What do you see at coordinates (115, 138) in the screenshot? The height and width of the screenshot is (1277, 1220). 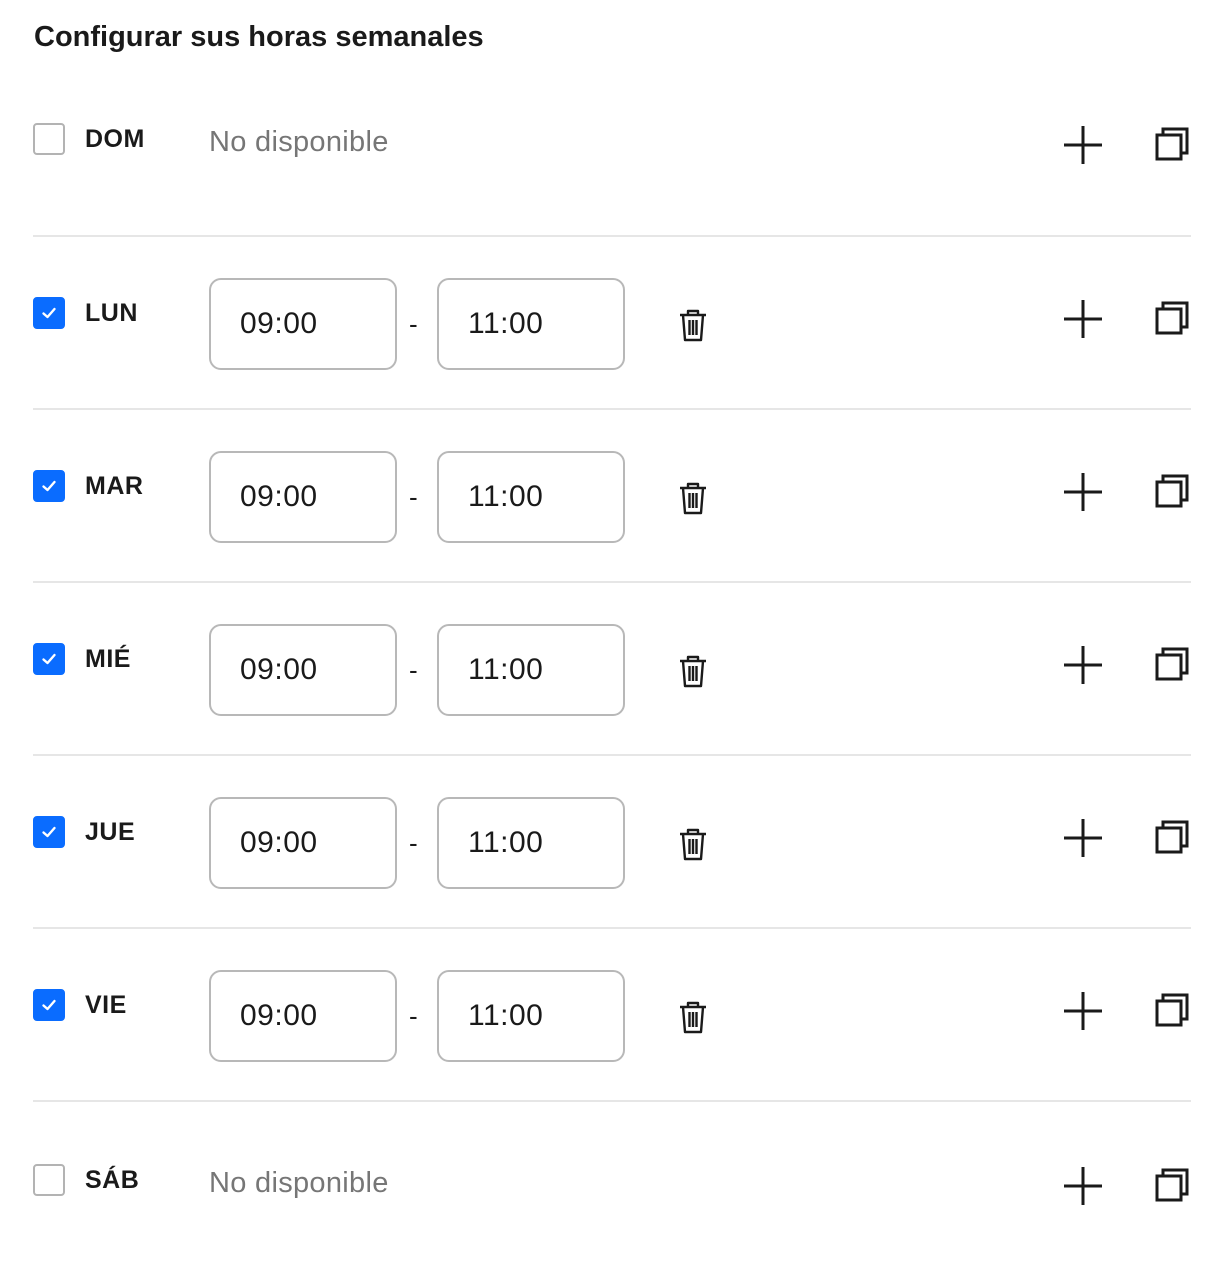 I see `day-label: DOM` at bounding box center [115, 138].